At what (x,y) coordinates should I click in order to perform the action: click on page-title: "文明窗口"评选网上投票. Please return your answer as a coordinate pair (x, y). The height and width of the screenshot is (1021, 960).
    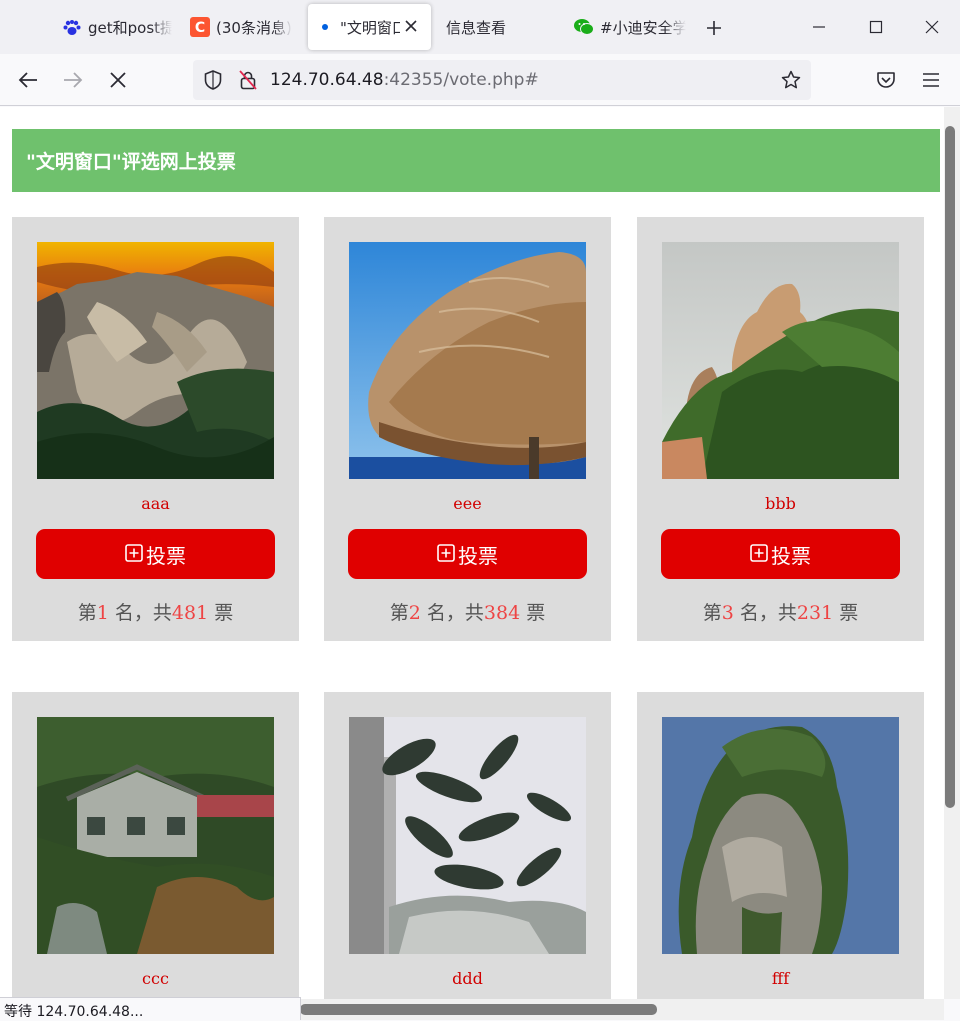
    Looking at the image, I should click on (476, 160).